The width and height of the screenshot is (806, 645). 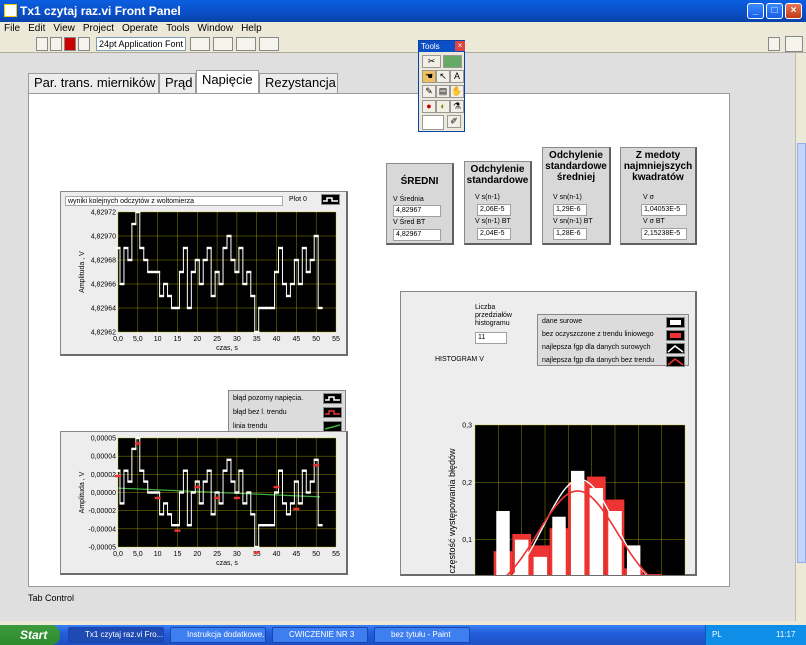 I want to click on stat-value: 2,15238E-5, so click(x=664, y=234).